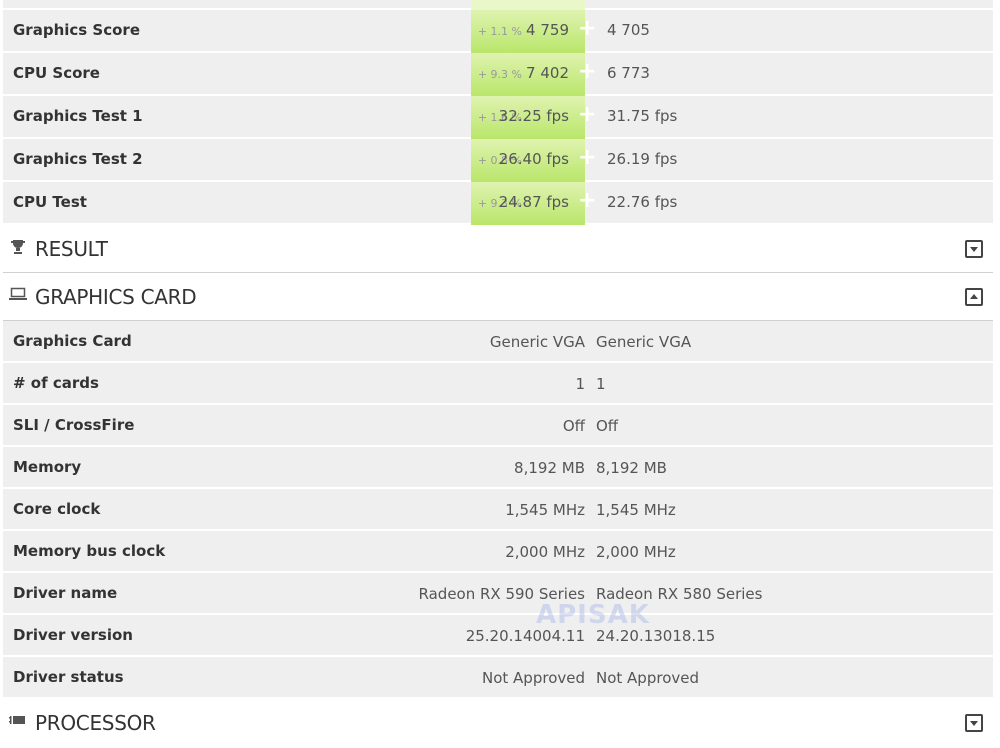 The height and width of the screenshot is (748, 1000). Describe the element at coordinates (601, 384) in the screenshot. I see `spec-value-compare: 1` at that location.